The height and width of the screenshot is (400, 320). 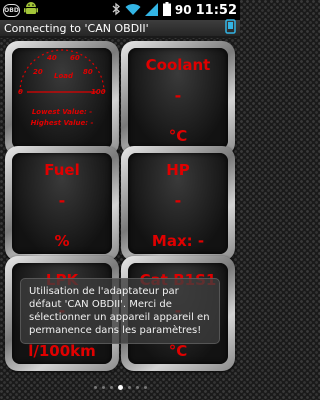 I want to click on wifi-icon, so click(x=133, y=10).